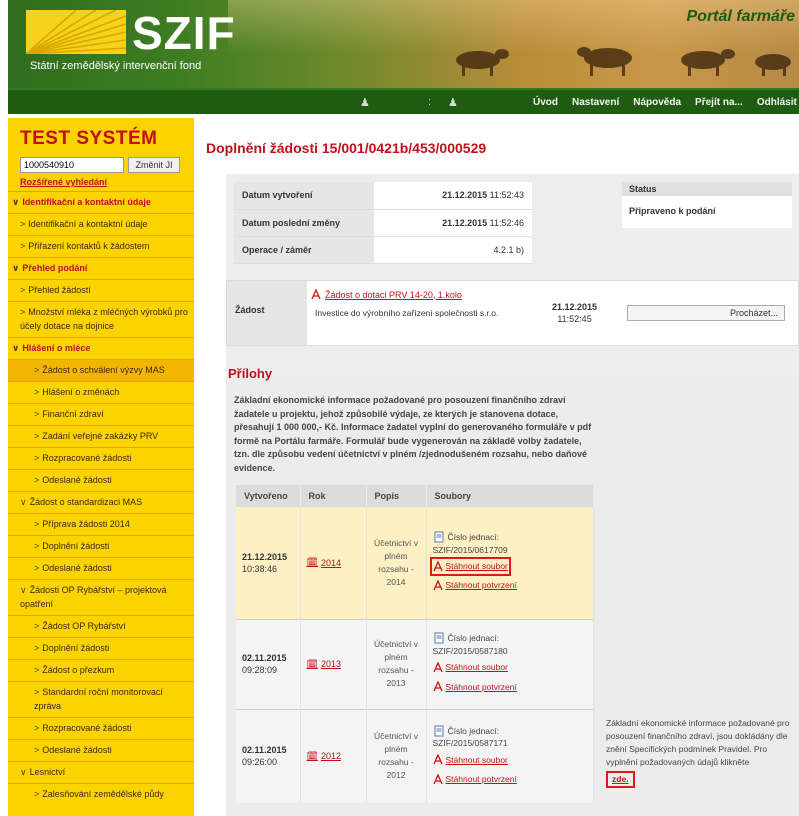 This screenshot has height=816, width=799. I want to click on change-ji-button: Změnit JI, so click(154, 165).